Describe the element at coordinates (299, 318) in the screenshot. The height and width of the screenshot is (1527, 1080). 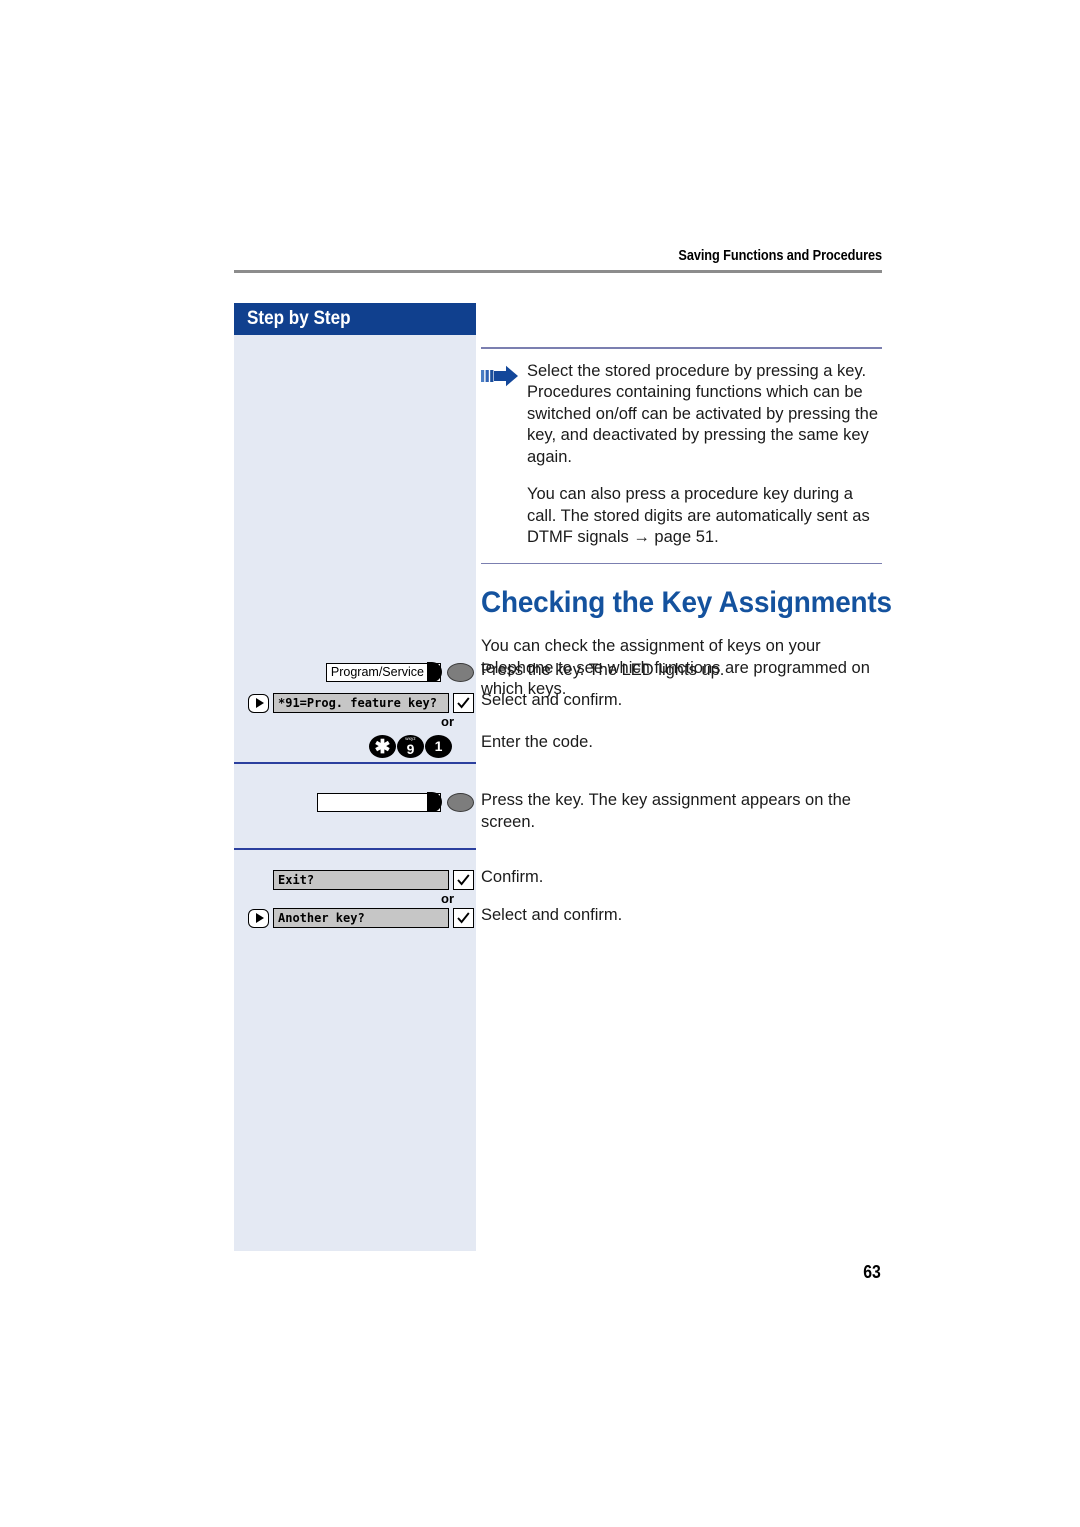
I see `step-by-step-banner-label: Step by Step` at that location.